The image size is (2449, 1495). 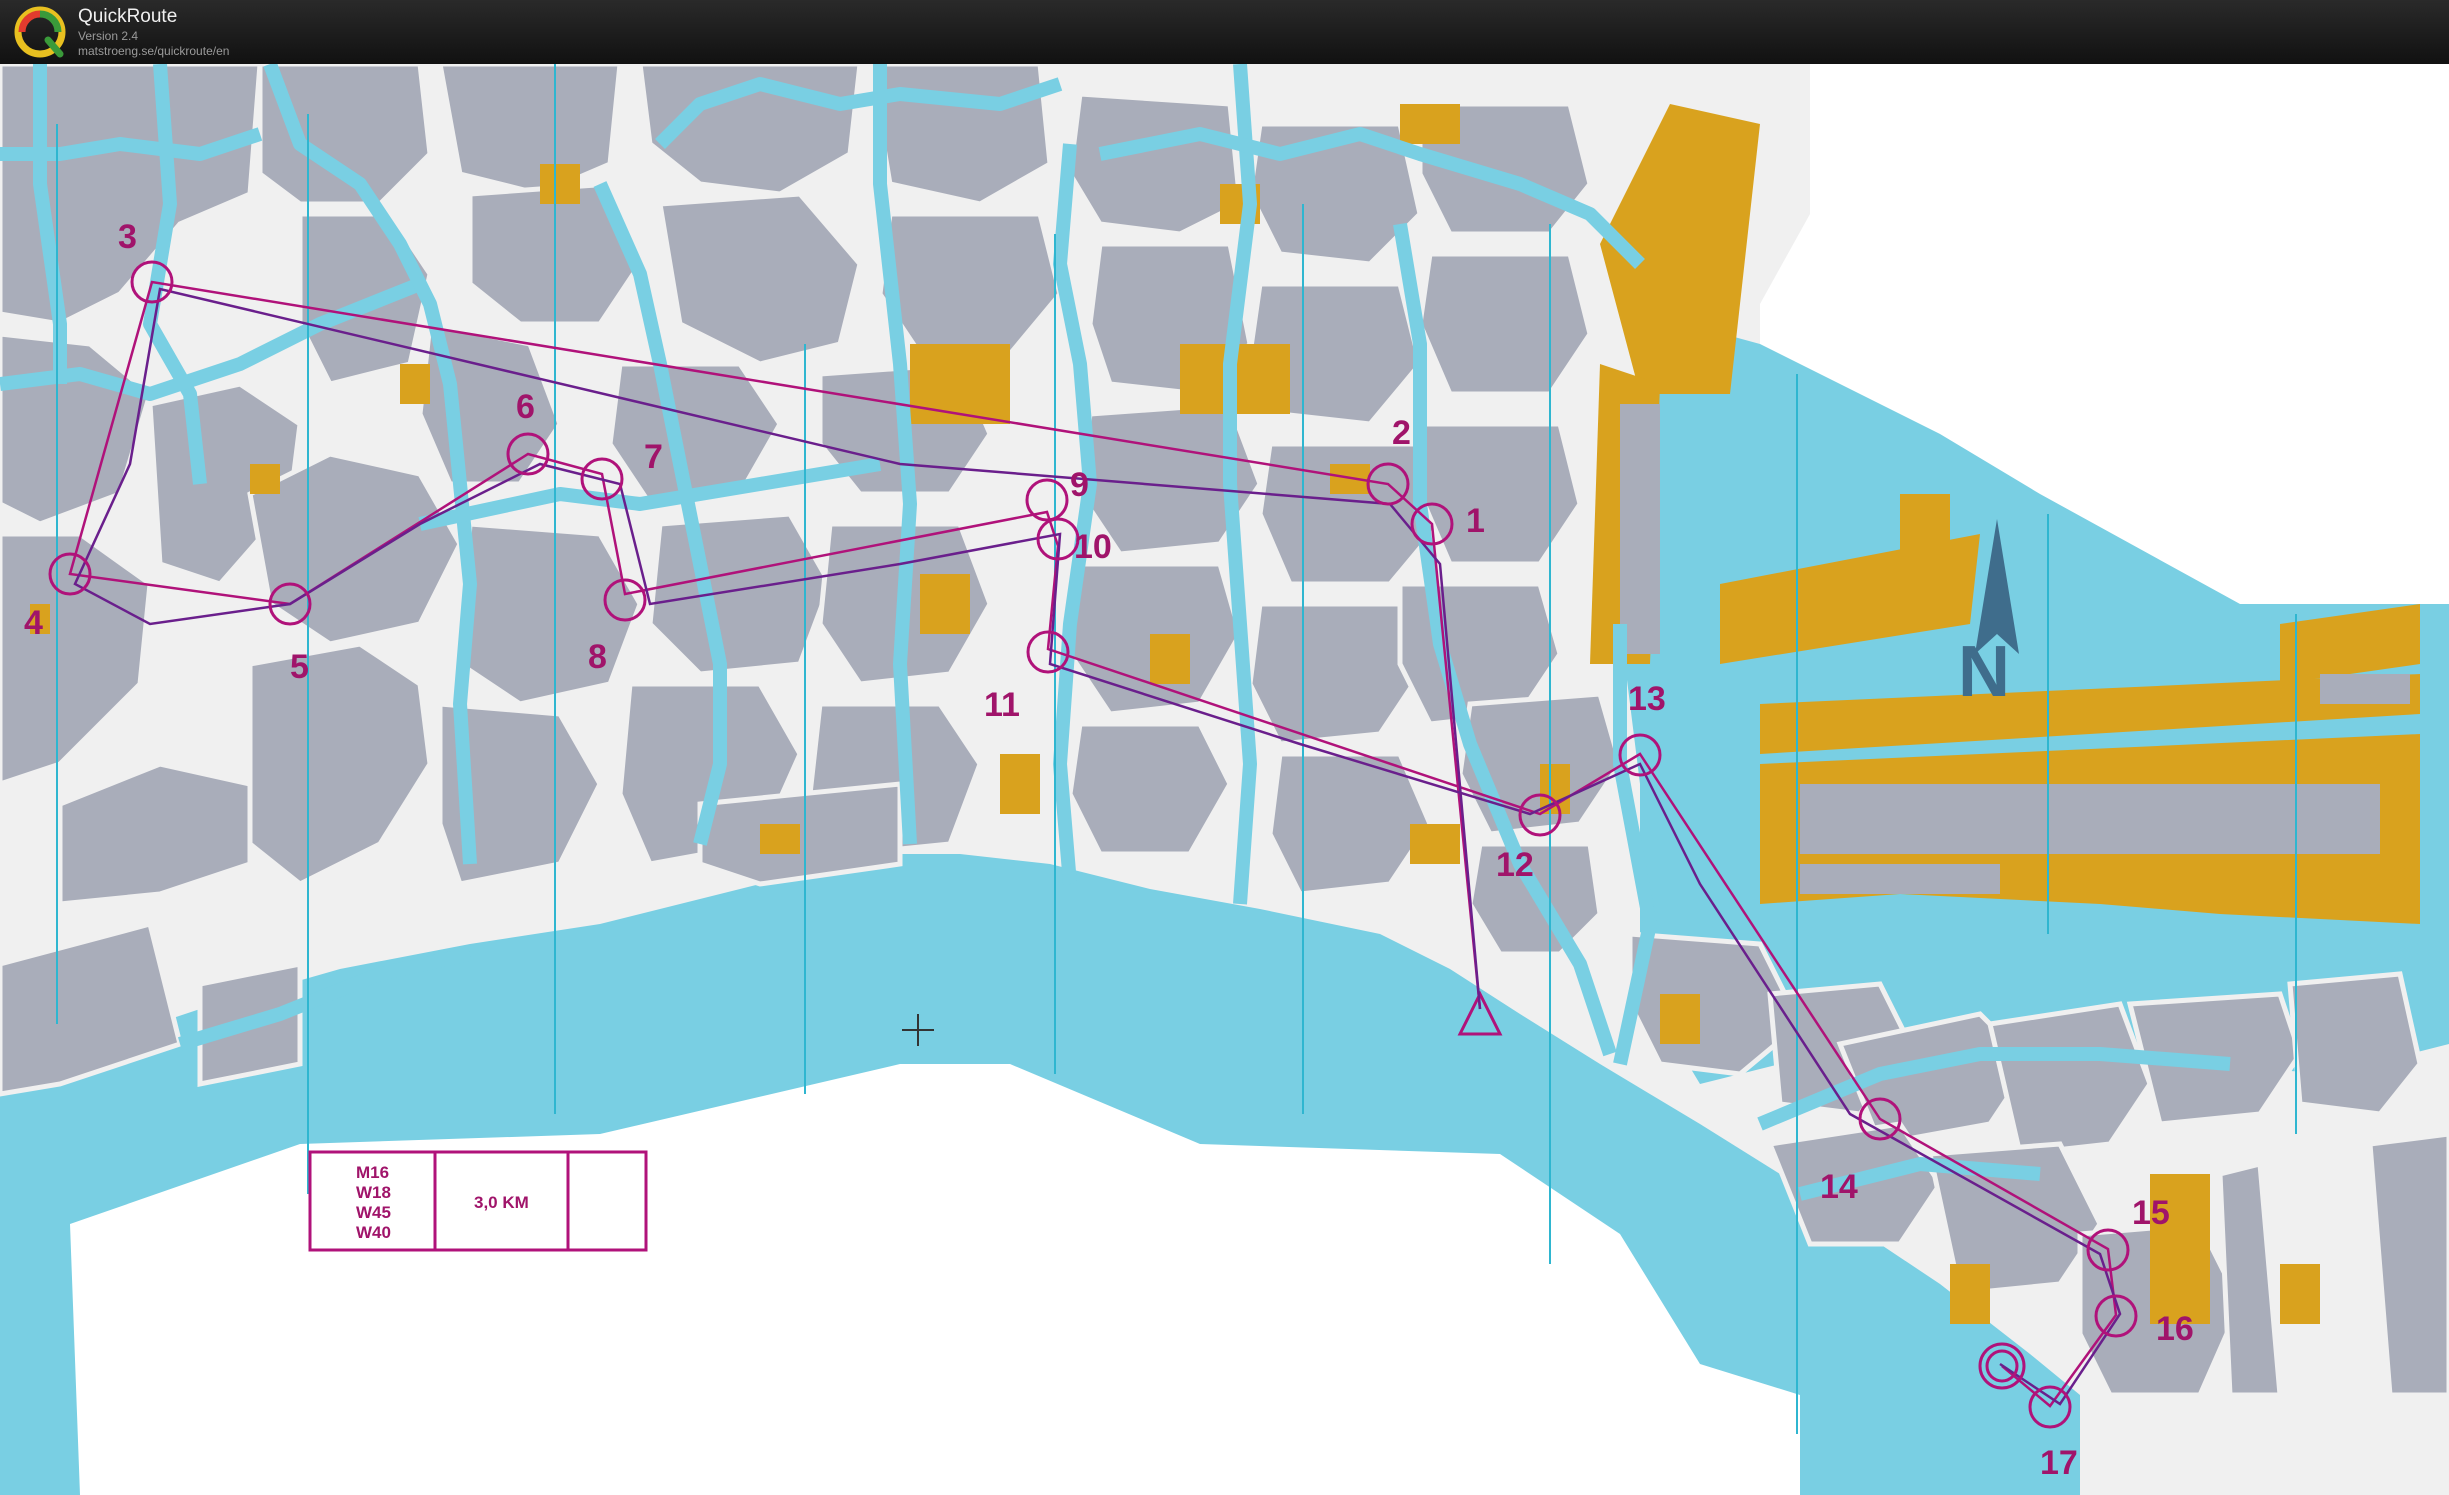 What do you see at coordinates (127, 237) in the screenshot?
I see `control-number-3: 3` at bounding box center [127, 237].